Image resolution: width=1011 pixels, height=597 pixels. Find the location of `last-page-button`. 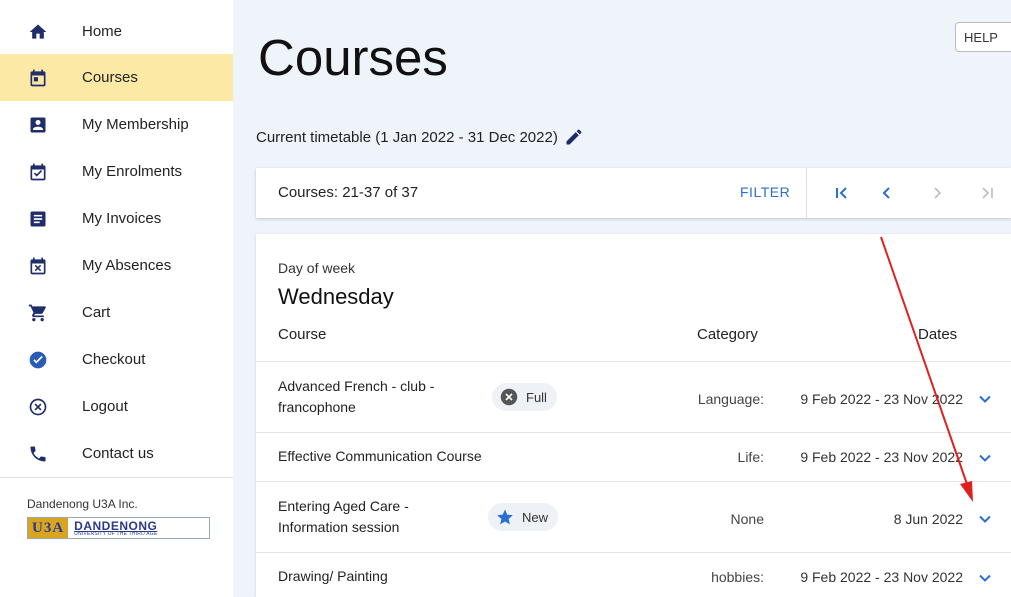

last-page-button is located at coordinates (987, 193).